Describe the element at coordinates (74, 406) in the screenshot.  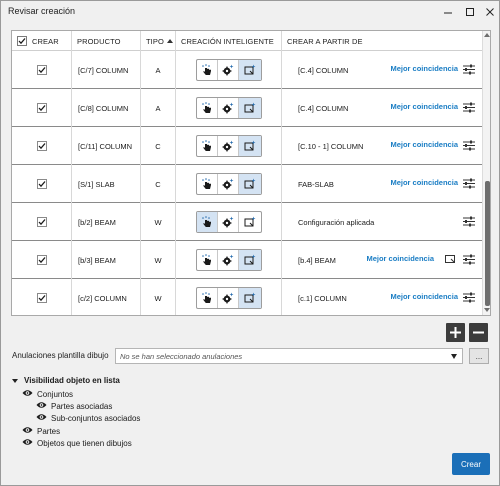
I see `visibility-item: Partes asociadas` at that location.